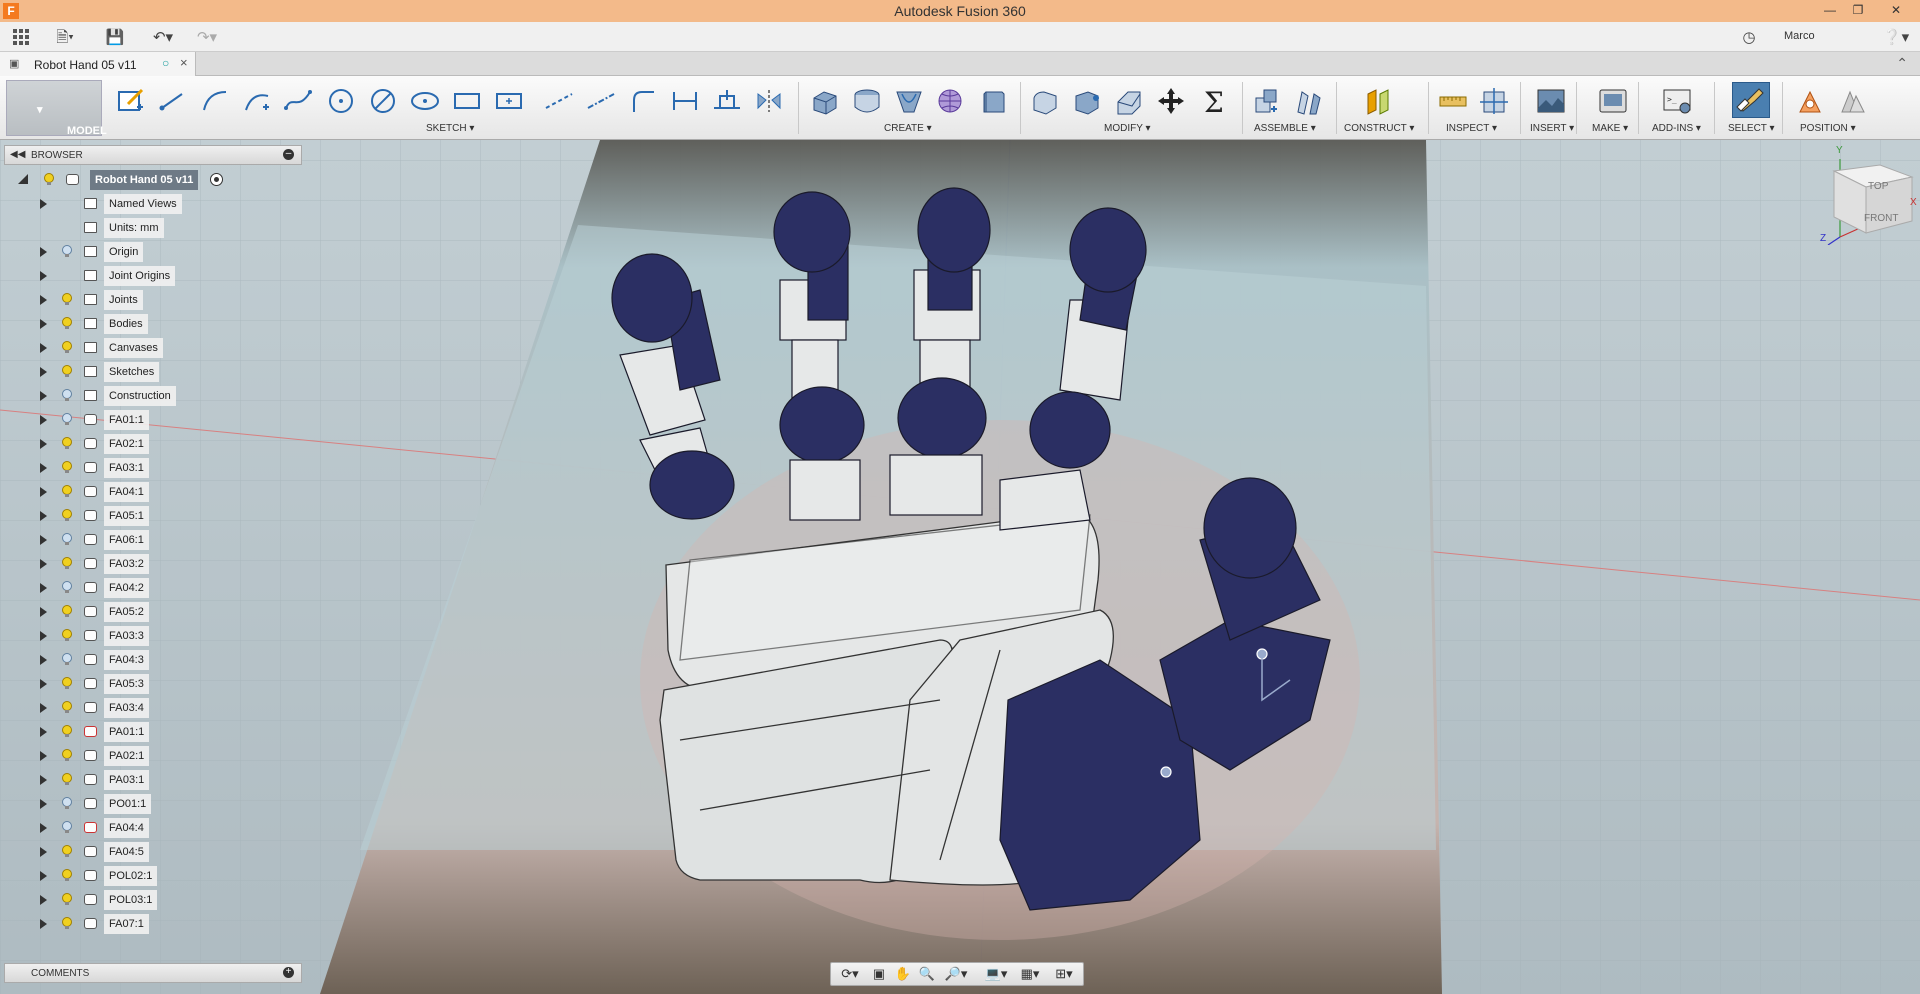  I want to click on browser-item-joint-origins: Joint Origins, so click(134, 276).